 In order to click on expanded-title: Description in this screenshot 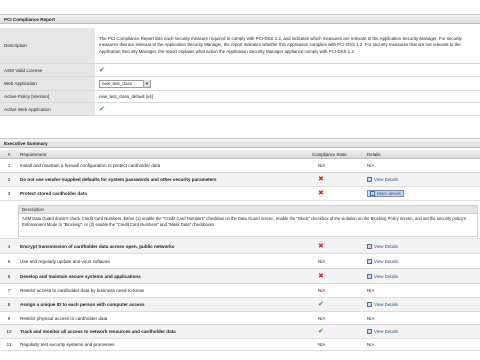, I will do `click(248, 210)`.